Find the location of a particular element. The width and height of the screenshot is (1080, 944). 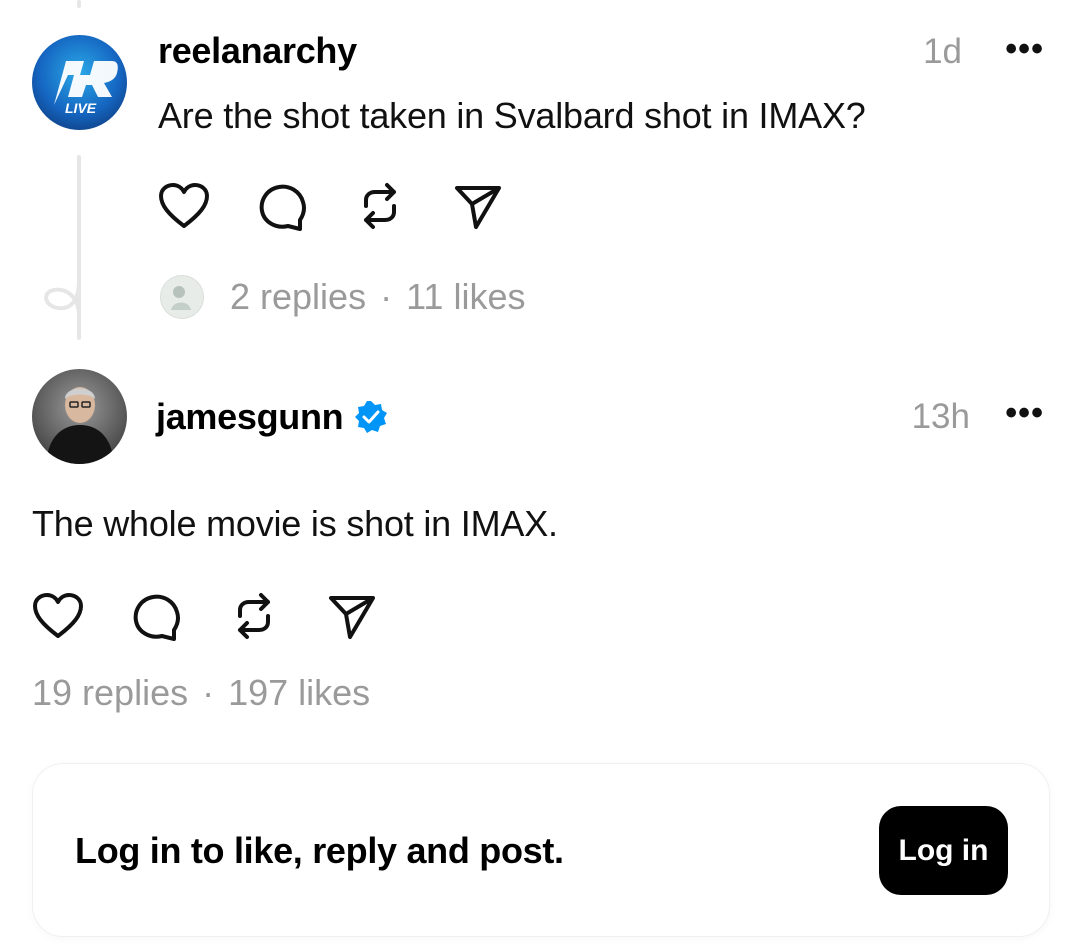

username-row: jamesgunn is located at coordinates (272, 417).